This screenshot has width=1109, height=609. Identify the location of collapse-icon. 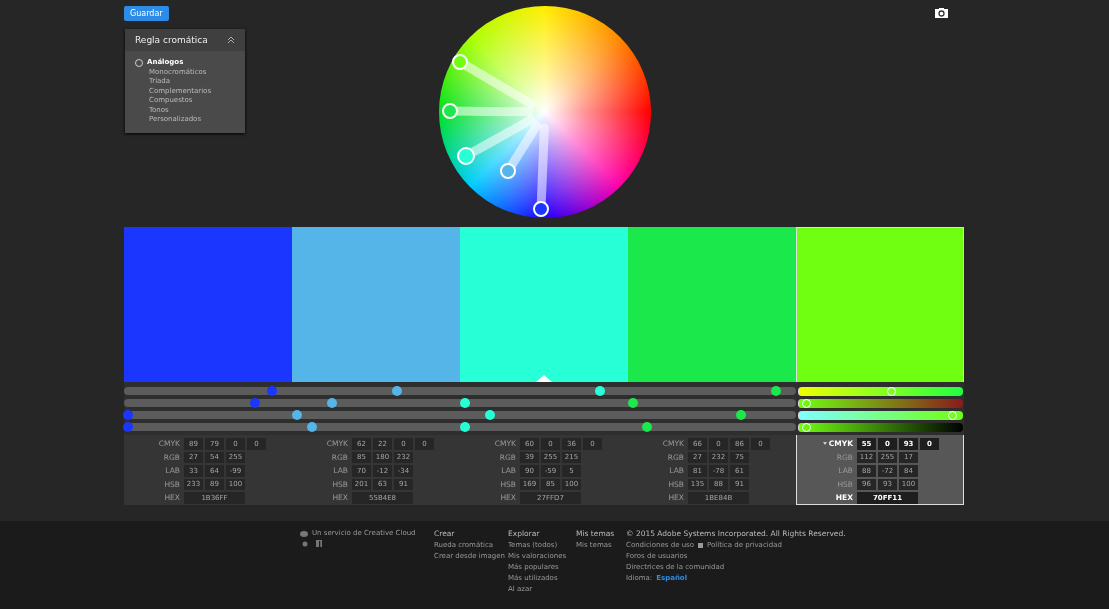
(231, 40).